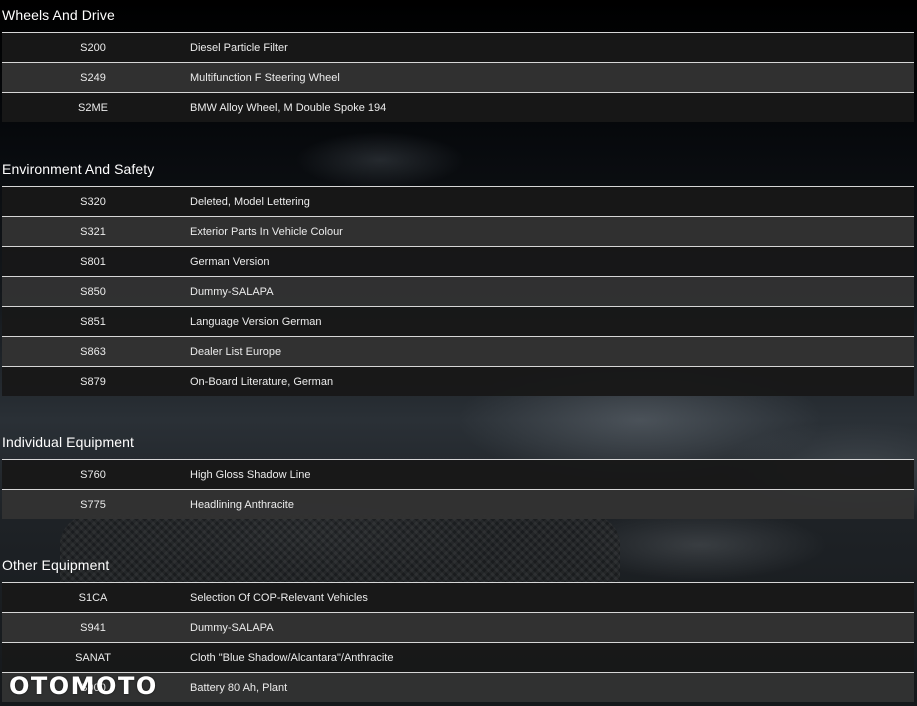 This screenshot has width=917, height=706. Describe the element at coordinates (93, 627) in the screenshot. I see `option-code: S941` at that location.